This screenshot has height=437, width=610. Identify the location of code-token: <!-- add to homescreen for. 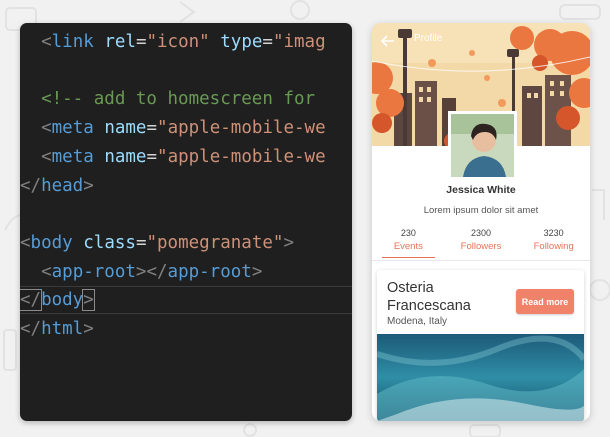
(178, 99).